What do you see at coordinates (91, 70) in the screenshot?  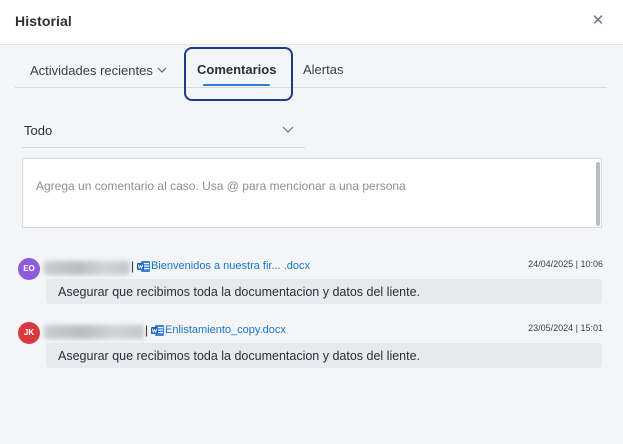 I see `tab-recent-activities-label: Actividades recientes` at bounding box center [91, 70].